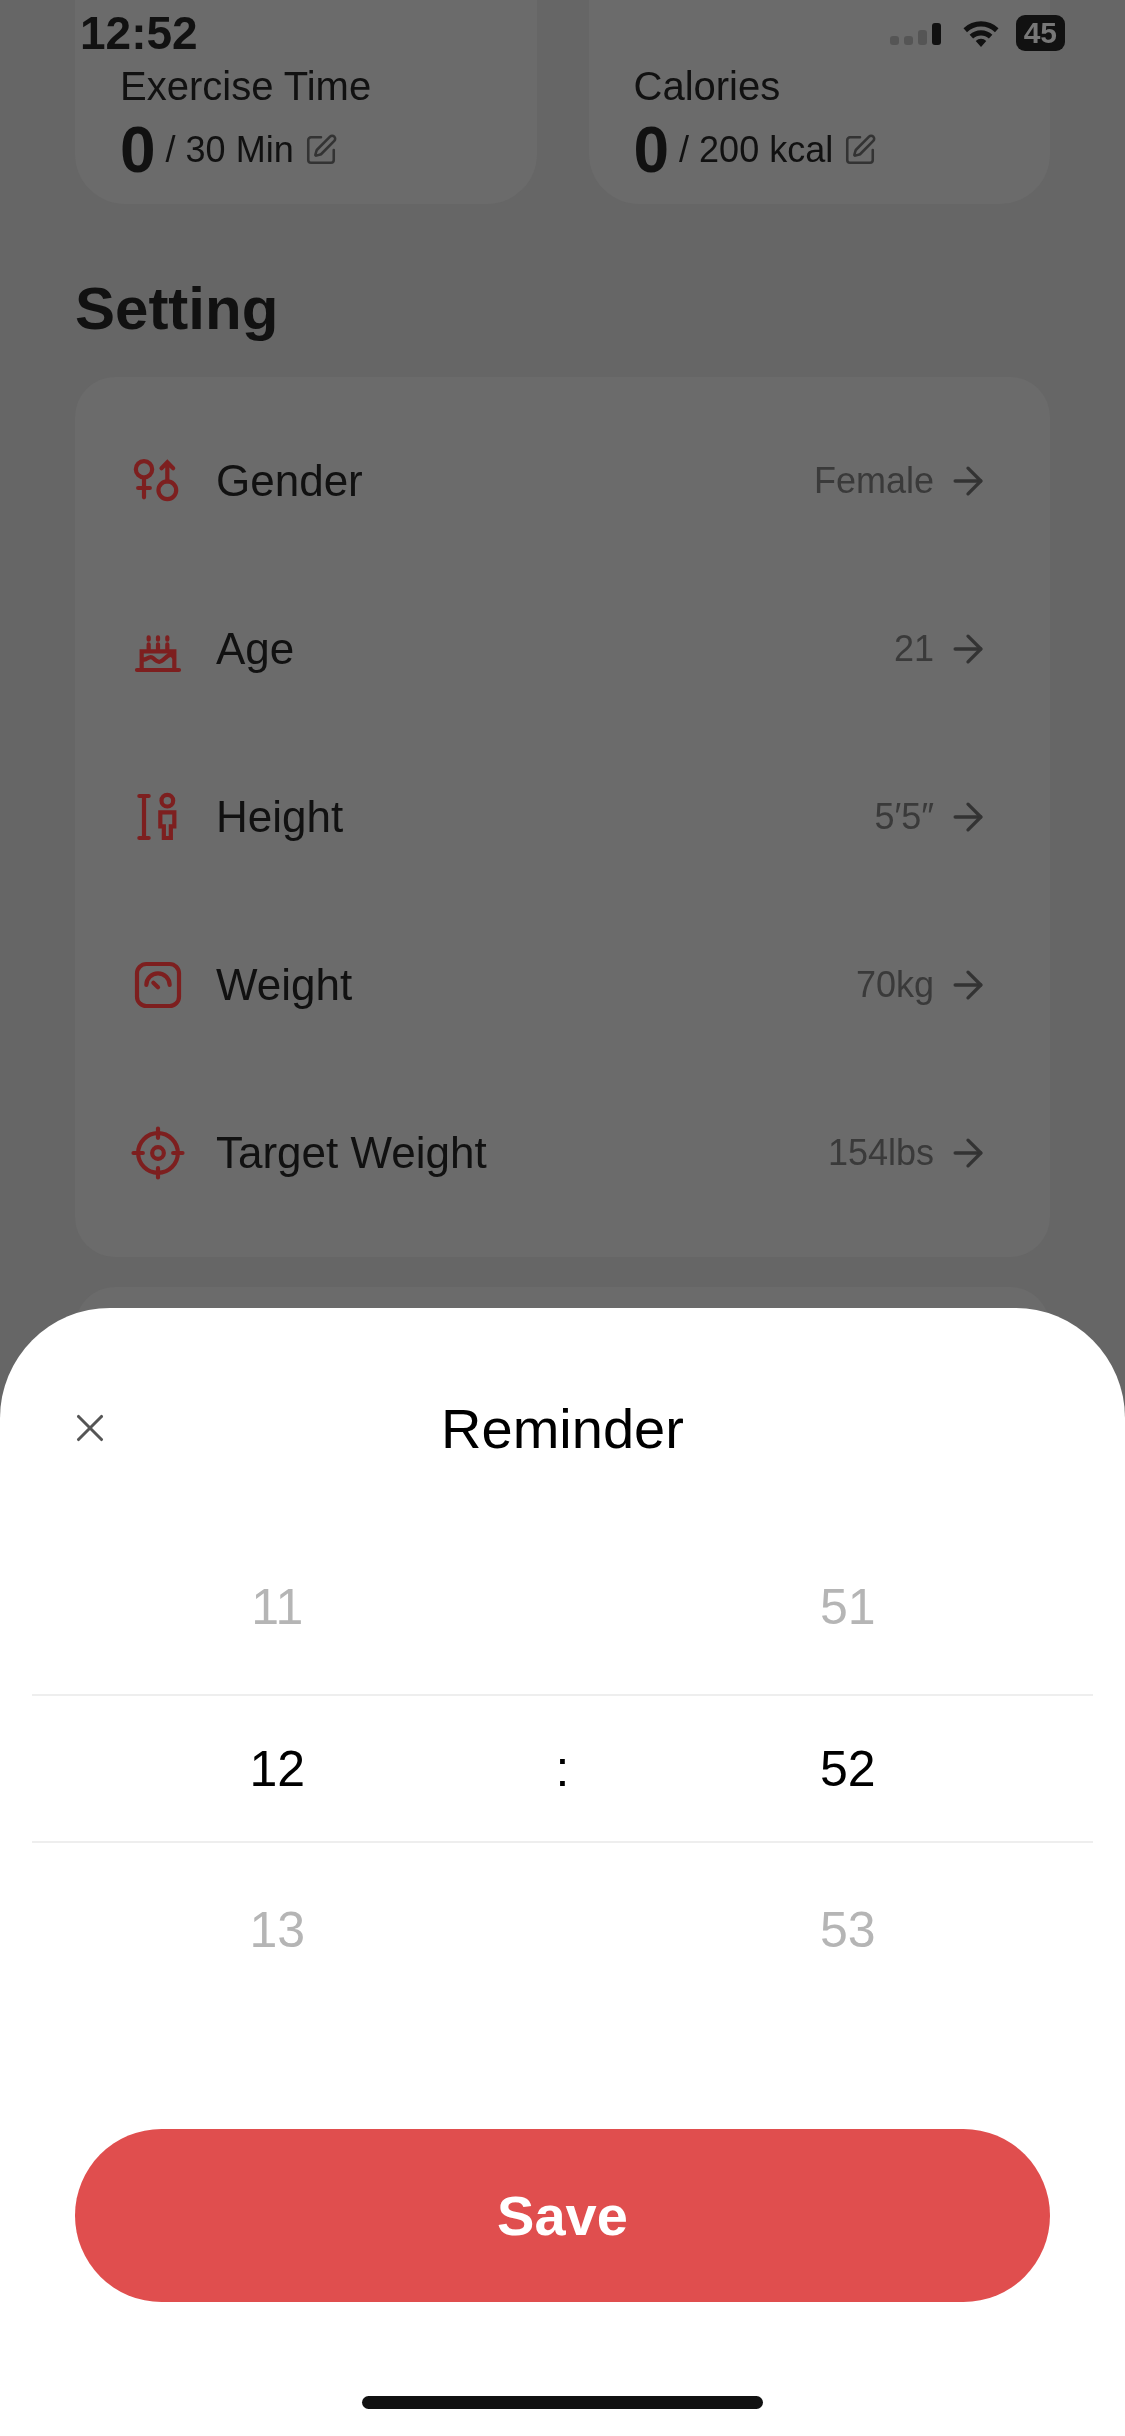 The height and width of the screenshot is (2436, 1125). I want to click on battery-level: 45, so click(1040, 33).